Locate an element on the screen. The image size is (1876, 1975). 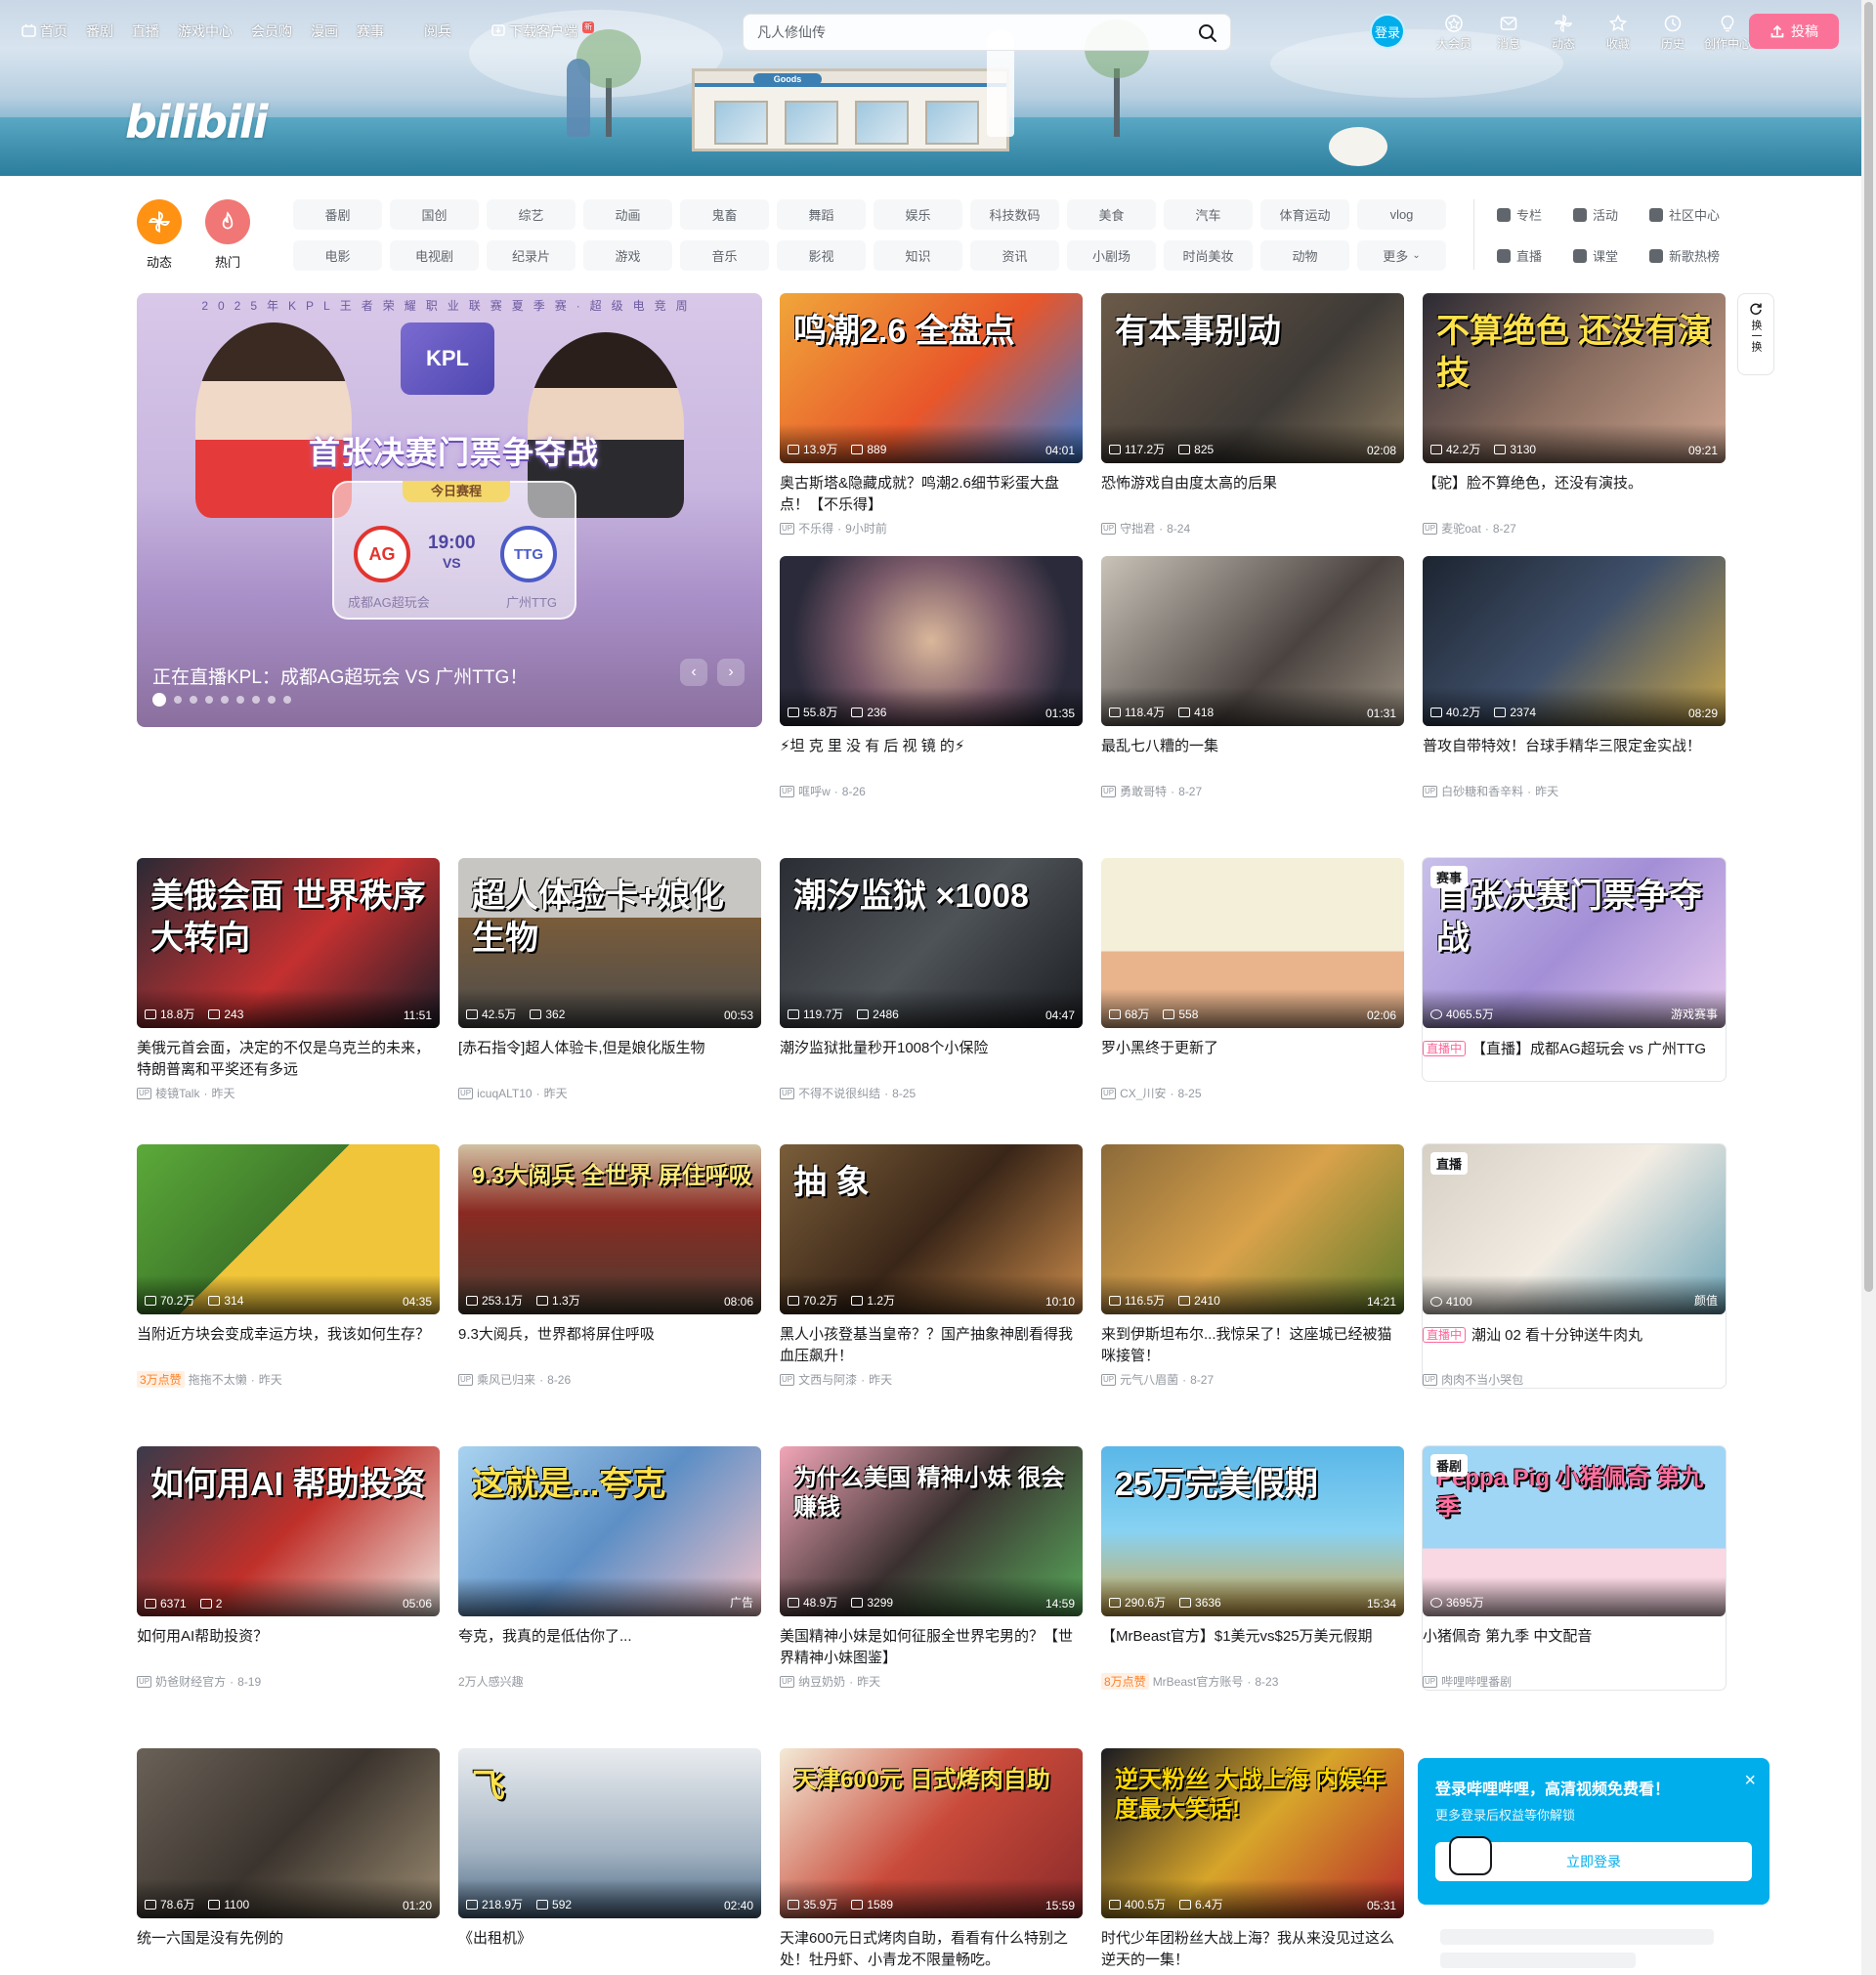
channel-button: 游戏 is located at coordinates (627, 256).